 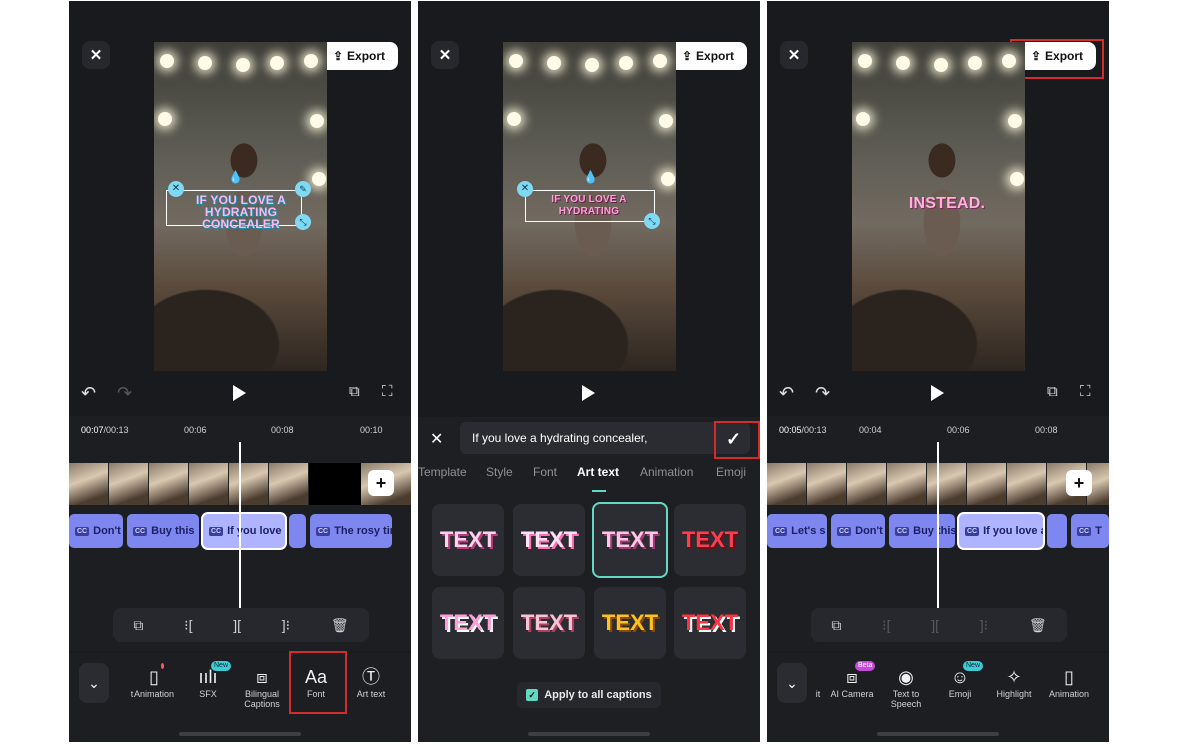 I want to click on tab-animation: Animation, so click(x=666, y=472).